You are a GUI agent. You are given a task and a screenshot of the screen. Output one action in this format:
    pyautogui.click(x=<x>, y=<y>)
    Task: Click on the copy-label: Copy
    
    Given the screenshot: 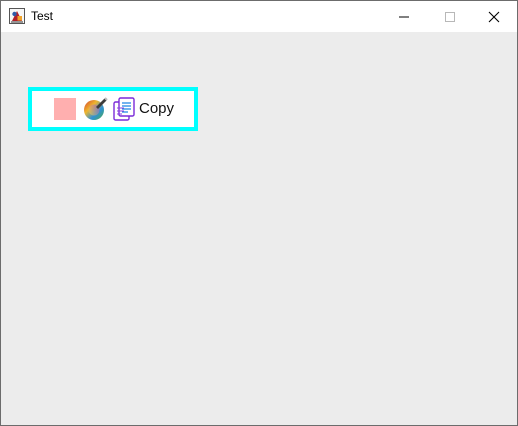 What is the action you would take?
    pyautogui.click(x=156, y=109)
    